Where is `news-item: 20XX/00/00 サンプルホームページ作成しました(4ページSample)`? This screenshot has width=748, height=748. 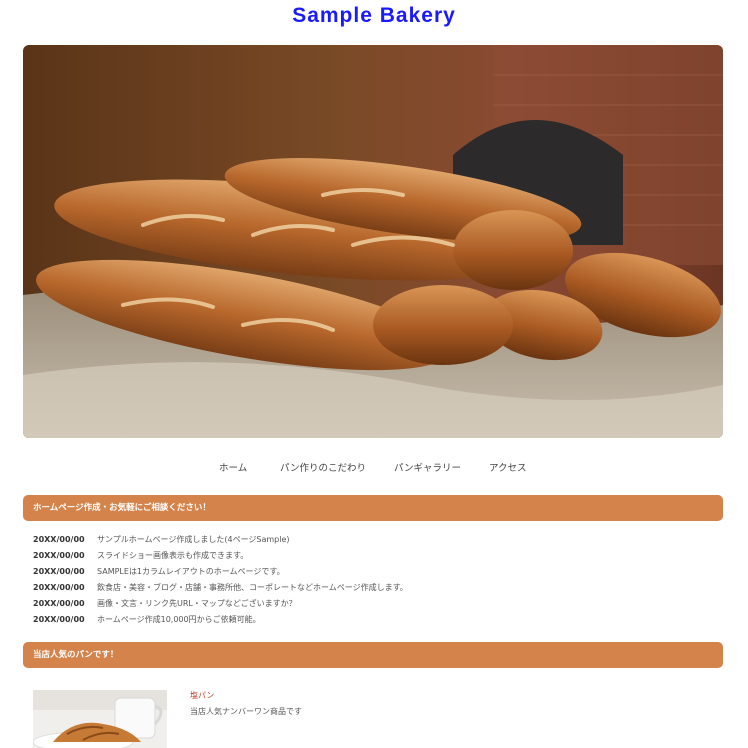 news-item: 20XX/00/00 サンプルホームページ作成しました(4ページSample) is located at coordinates (373, 540).